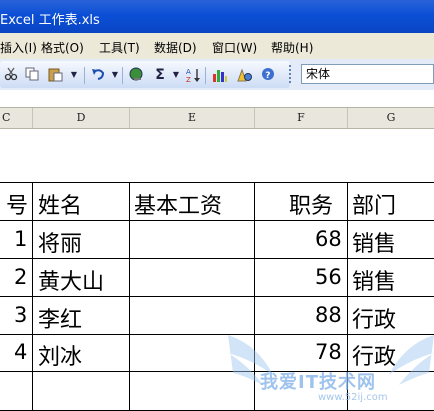 This screenshot has height=411, width=434. I want to click on watermark-url: www.52ij.com, so click(353, 397).